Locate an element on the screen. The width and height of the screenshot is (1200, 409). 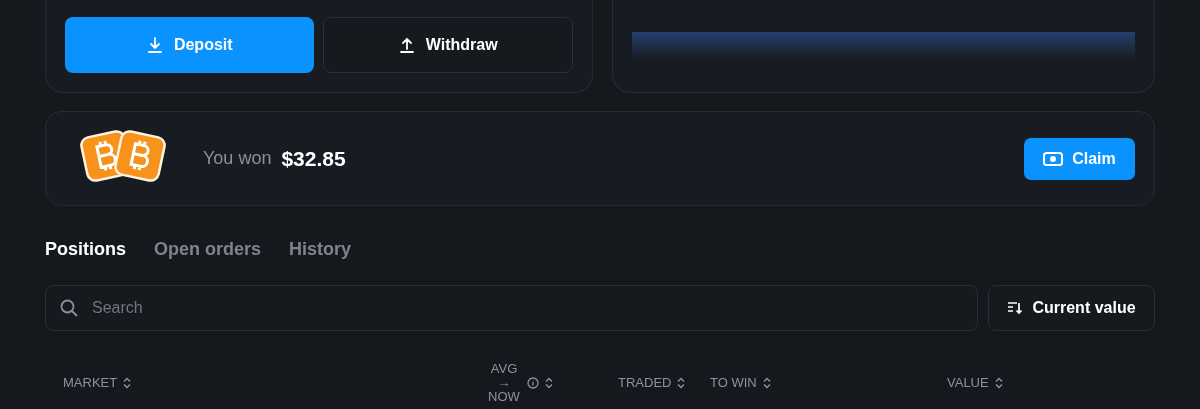
withdraw-button: Withdraw is located at coordinates (447, 45).